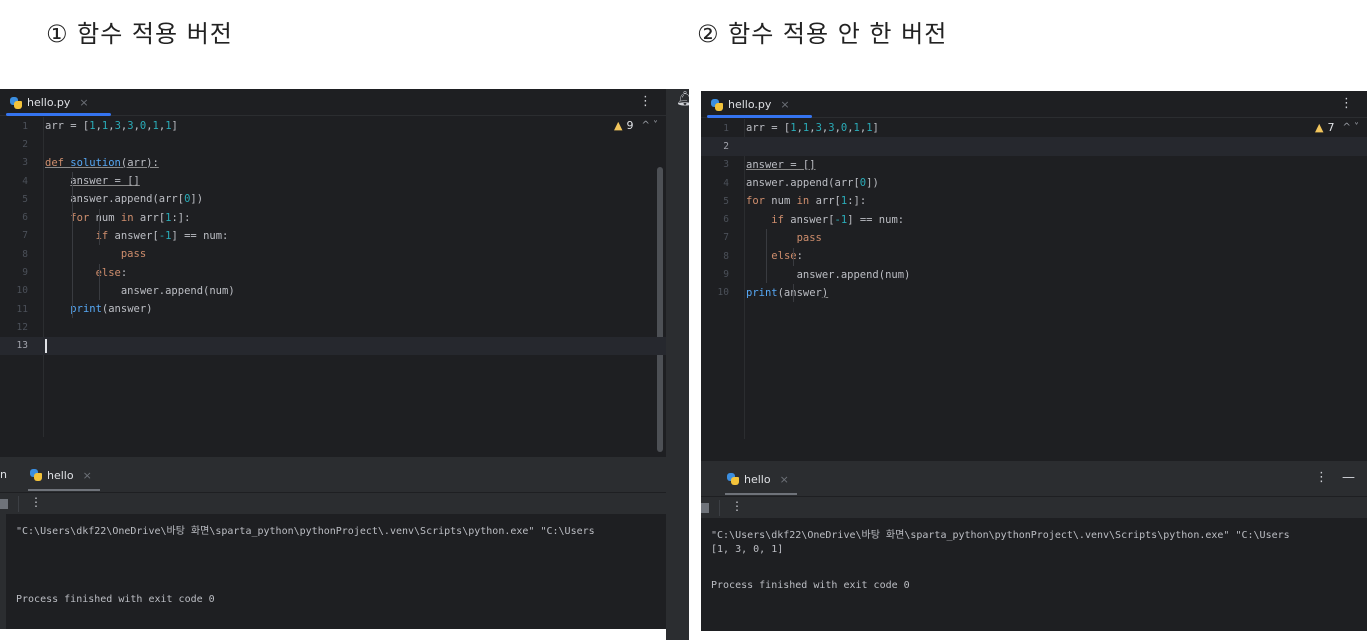 The height and width of the screenshot is (640, 1371). What do you see at coordinates (333, 181) in the screenshot?
I see `code-line: 4 answer = []` at bounding box center [333, 181].